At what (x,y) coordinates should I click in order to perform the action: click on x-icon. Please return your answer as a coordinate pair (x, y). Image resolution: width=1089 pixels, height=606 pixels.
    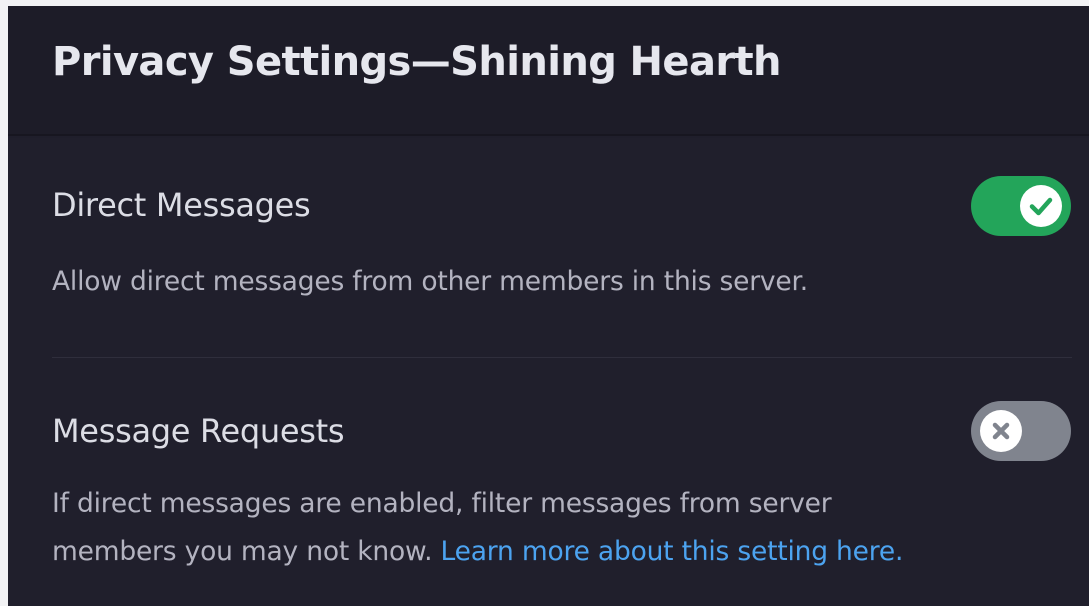
    Looking at the image, I should click on (1001, 431).